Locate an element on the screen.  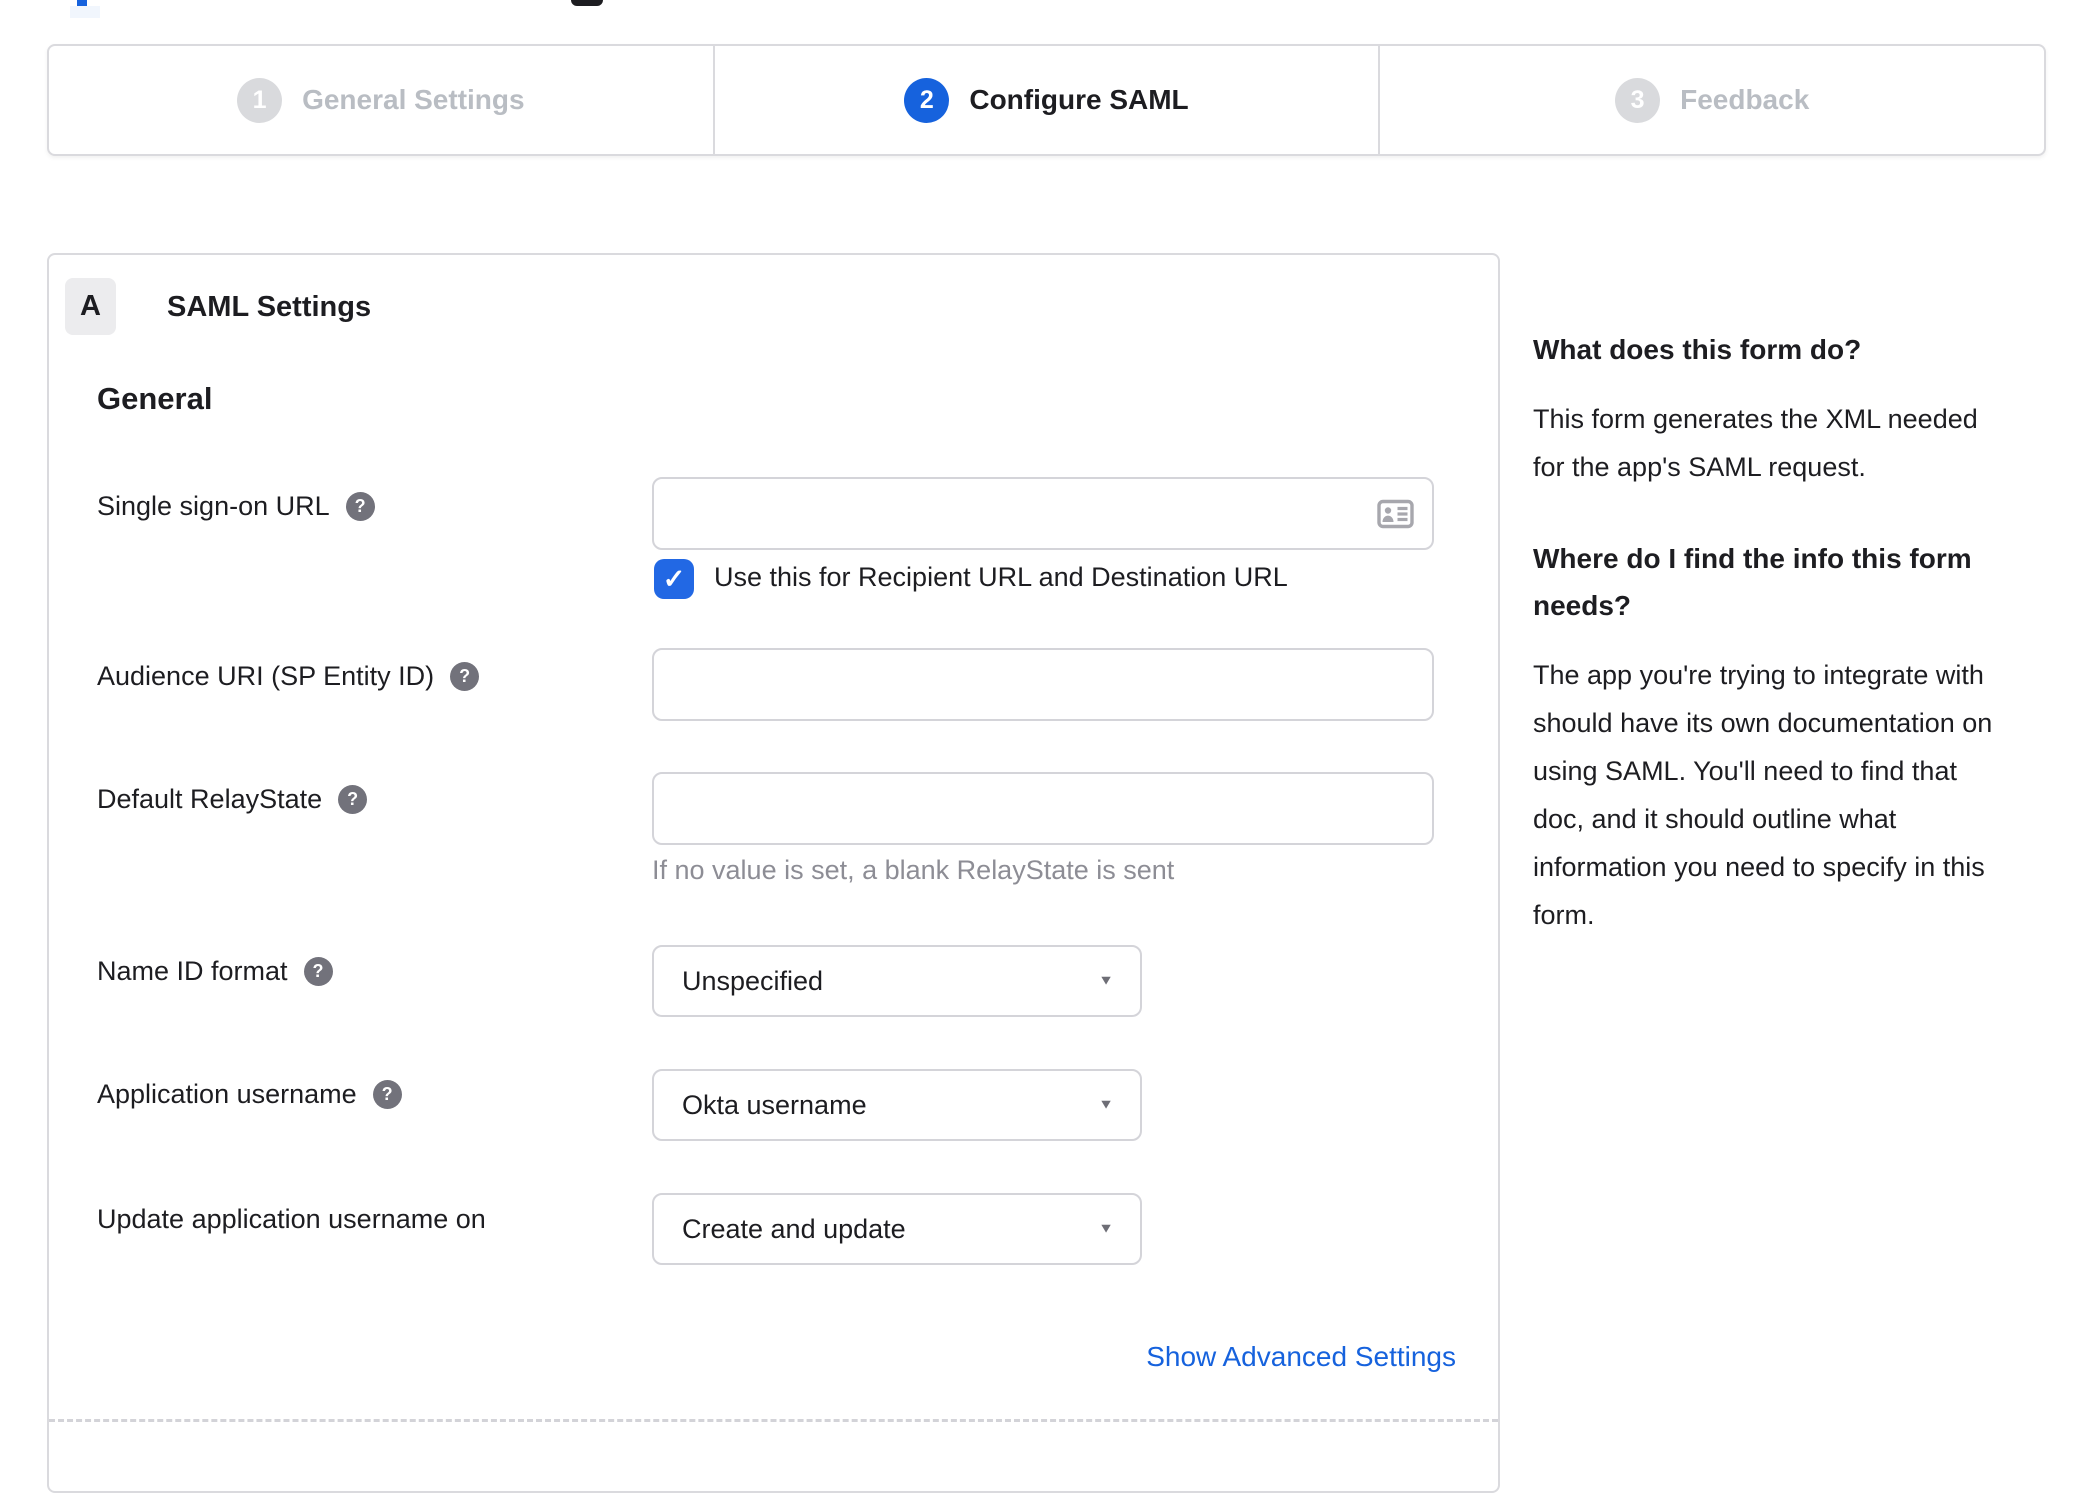
name-id-format-value: Unspecified is located at coordinates (753, 980).